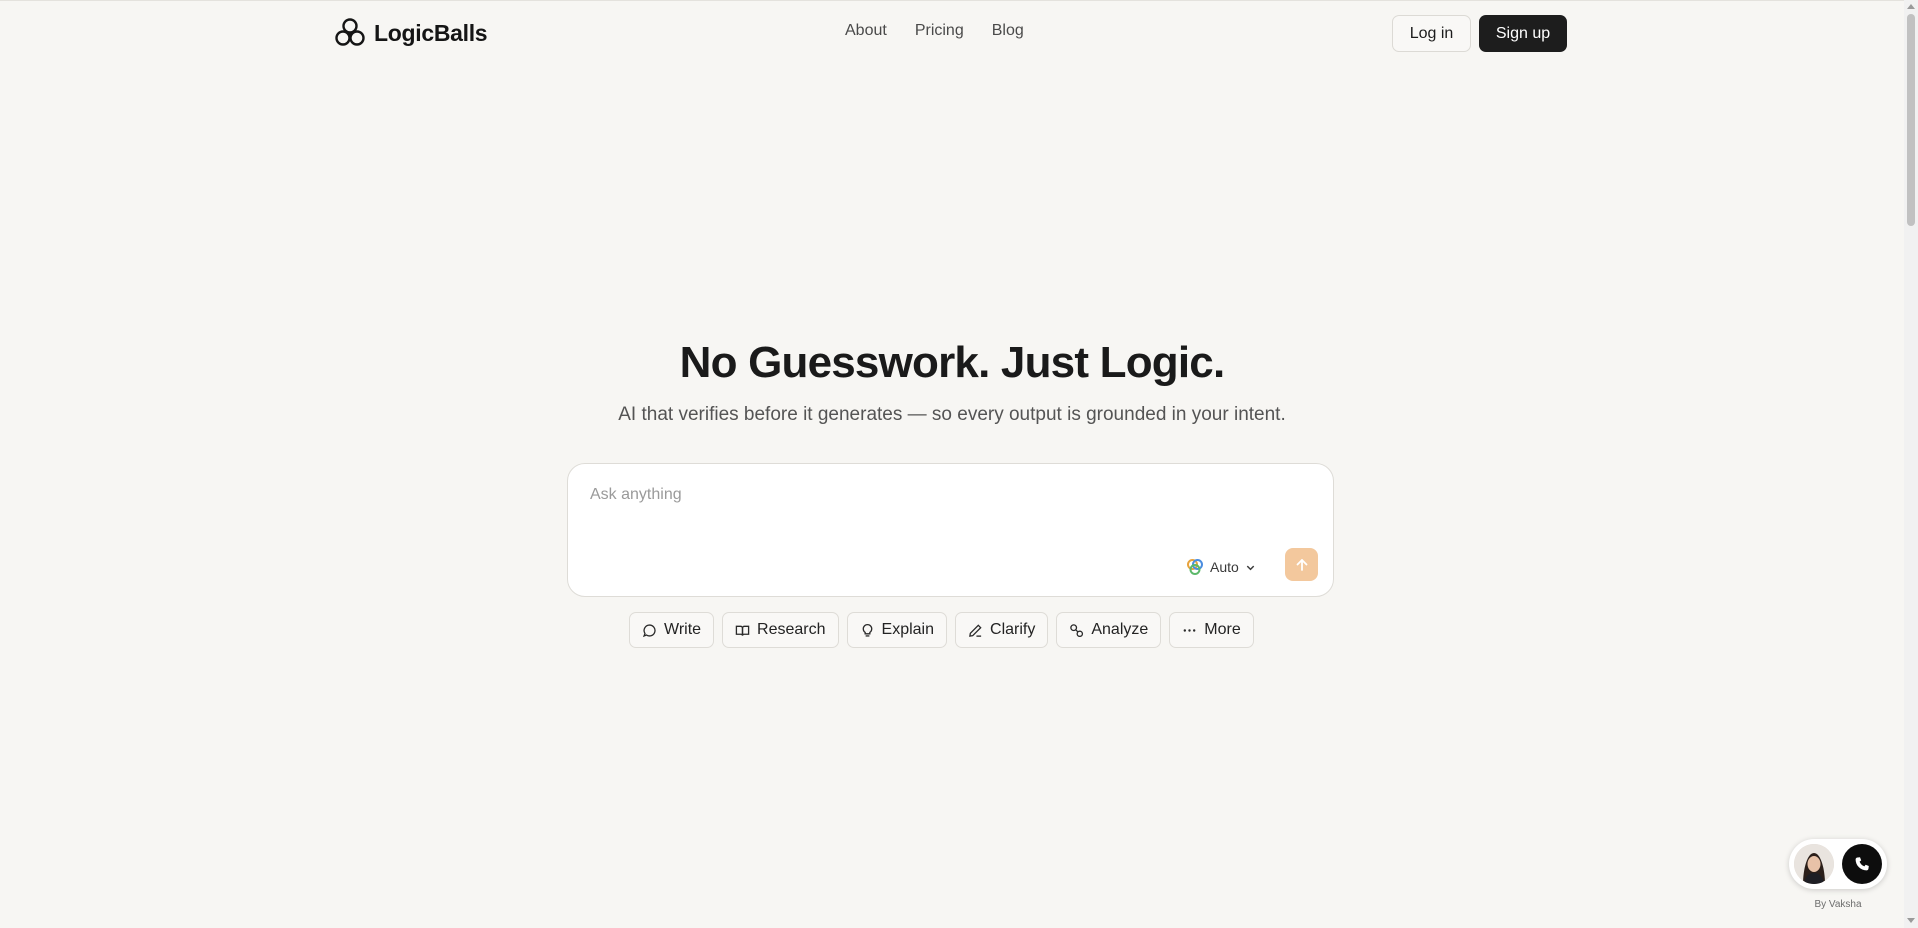 This screenshot has width=1918, height=928. I want to click on prompt-box: Auto, so click(950, 530).